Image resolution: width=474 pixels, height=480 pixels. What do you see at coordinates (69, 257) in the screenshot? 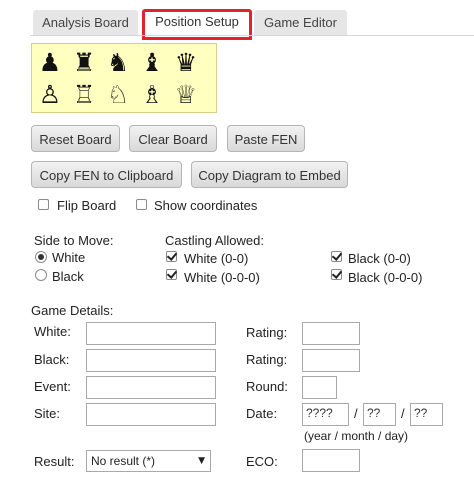
I see `white-to-move-label: White` at bounding box center [69, 257].